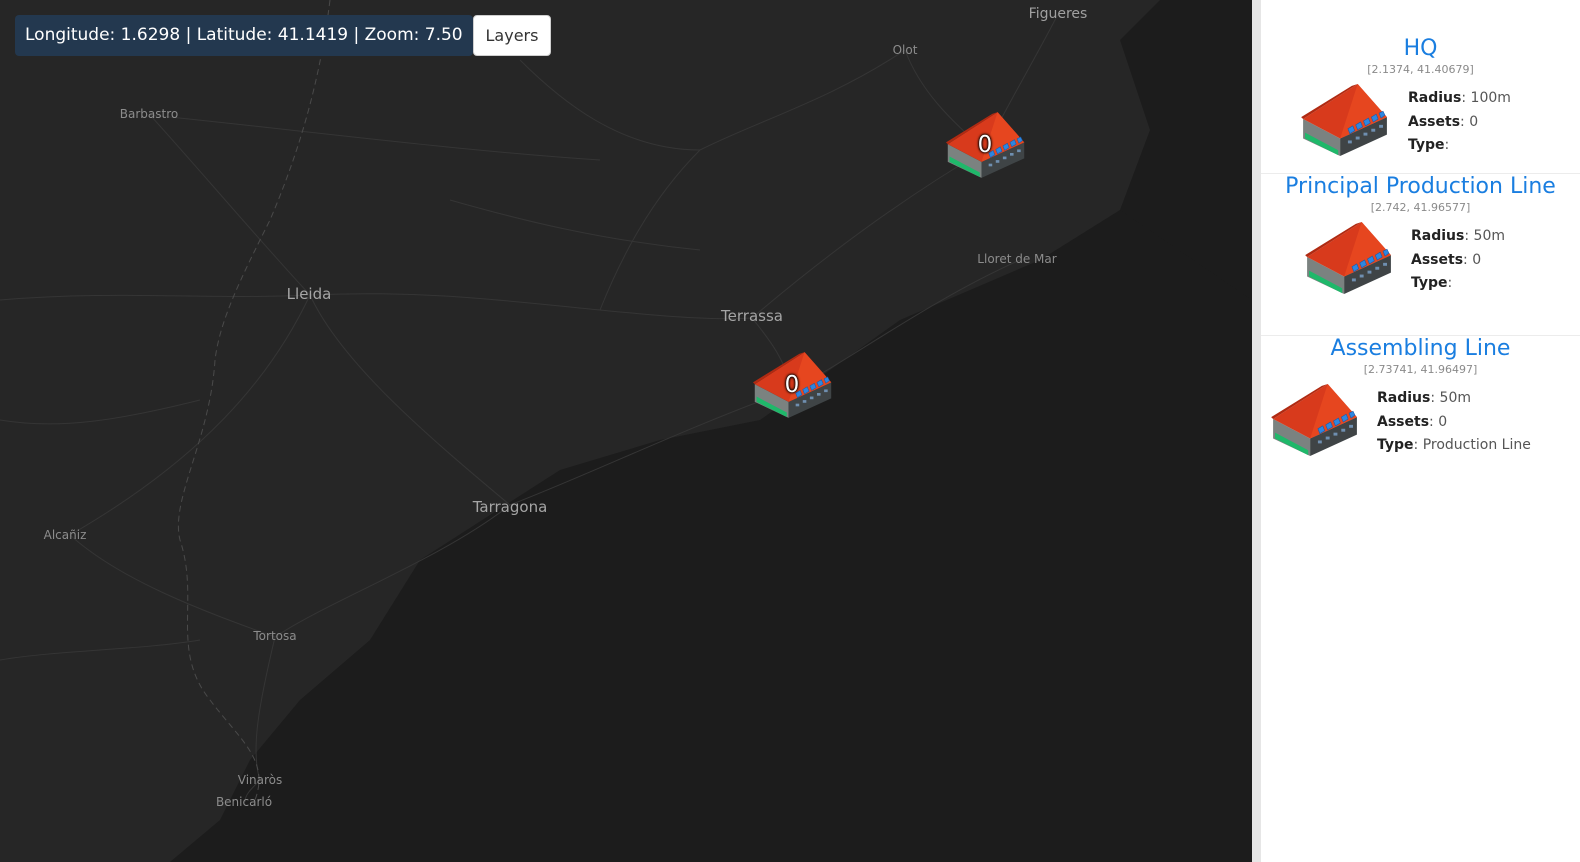 This screenshot has width=1580, height=862. I want to click on city-label: Tarragona, so click(510, 507).